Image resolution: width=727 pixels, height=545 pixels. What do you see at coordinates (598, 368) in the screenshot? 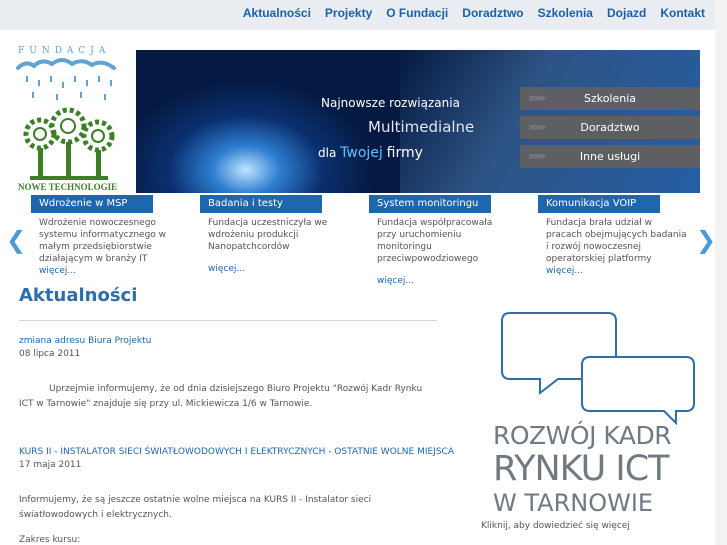
I see `speech-bubbles-icon` at bounding box center [598, 368].